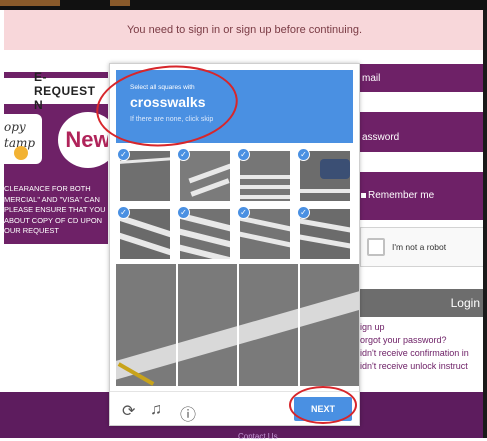  I want to click on sign-up-link: ign up, so click(422, 327).